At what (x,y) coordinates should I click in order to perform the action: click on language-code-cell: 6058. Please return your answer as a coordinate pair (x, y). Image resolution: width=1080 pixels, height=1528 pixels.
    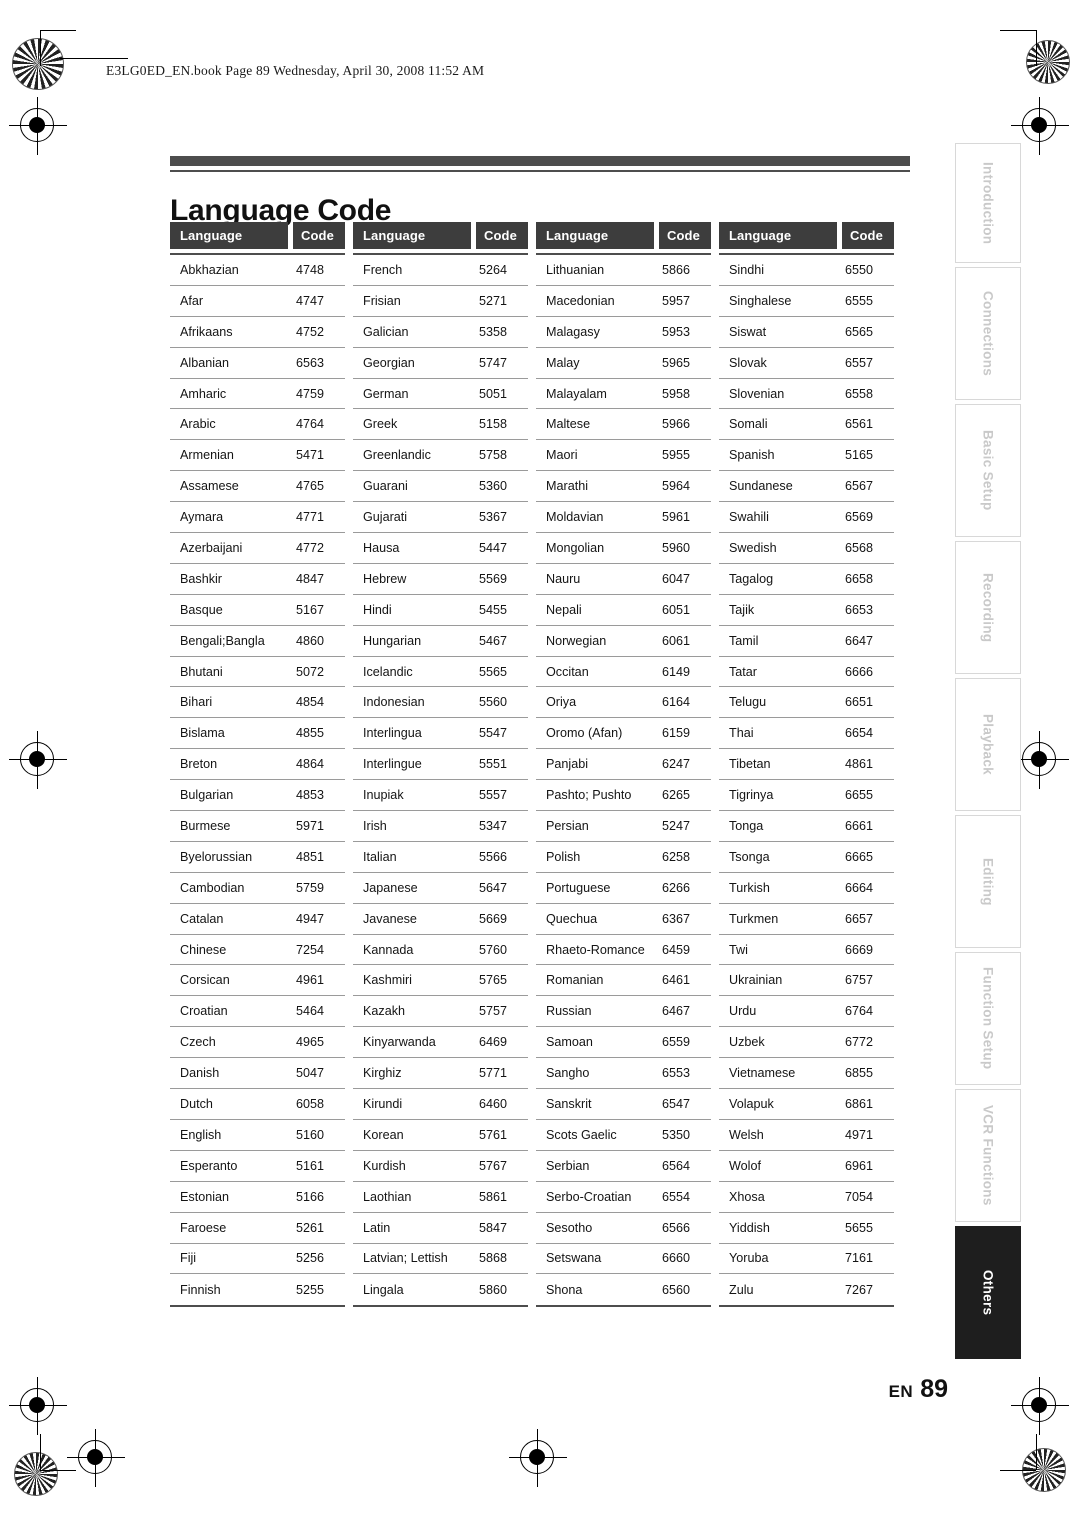
    Looking at the image, I should click on (310, 1103).